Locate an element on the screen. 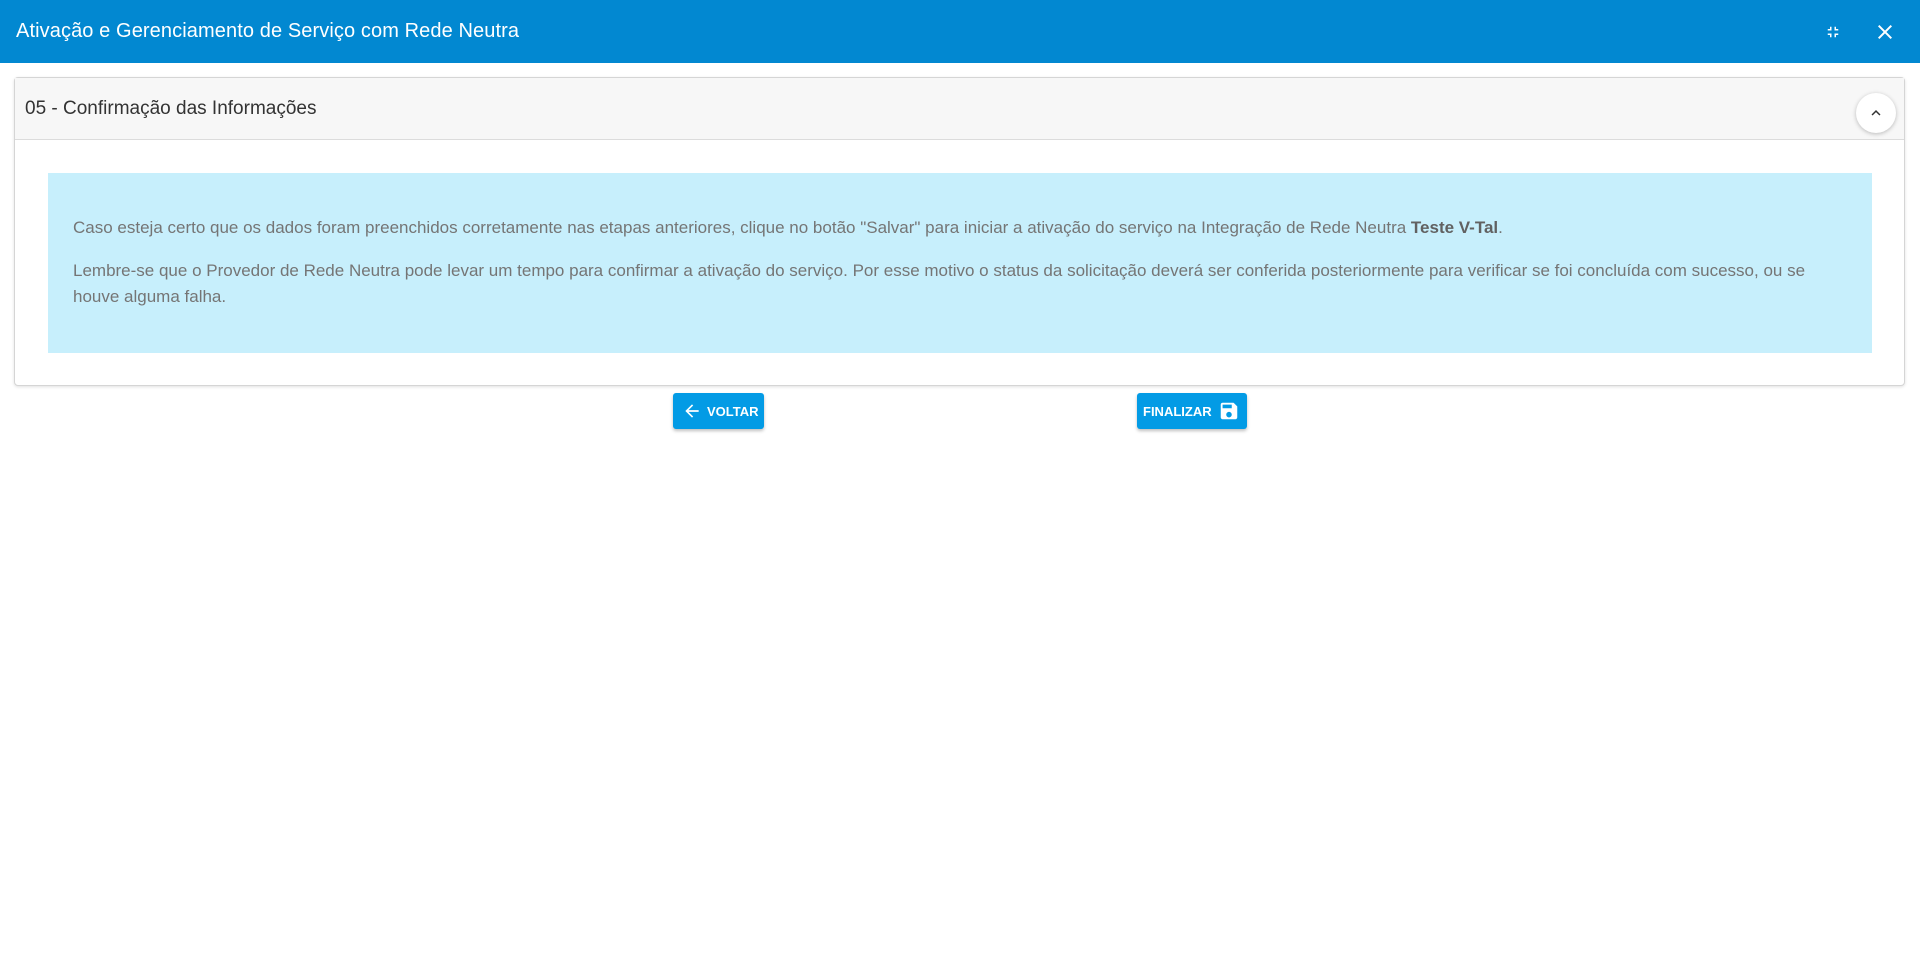  back-button: VOLTAR is located at coordinates (718, 411).